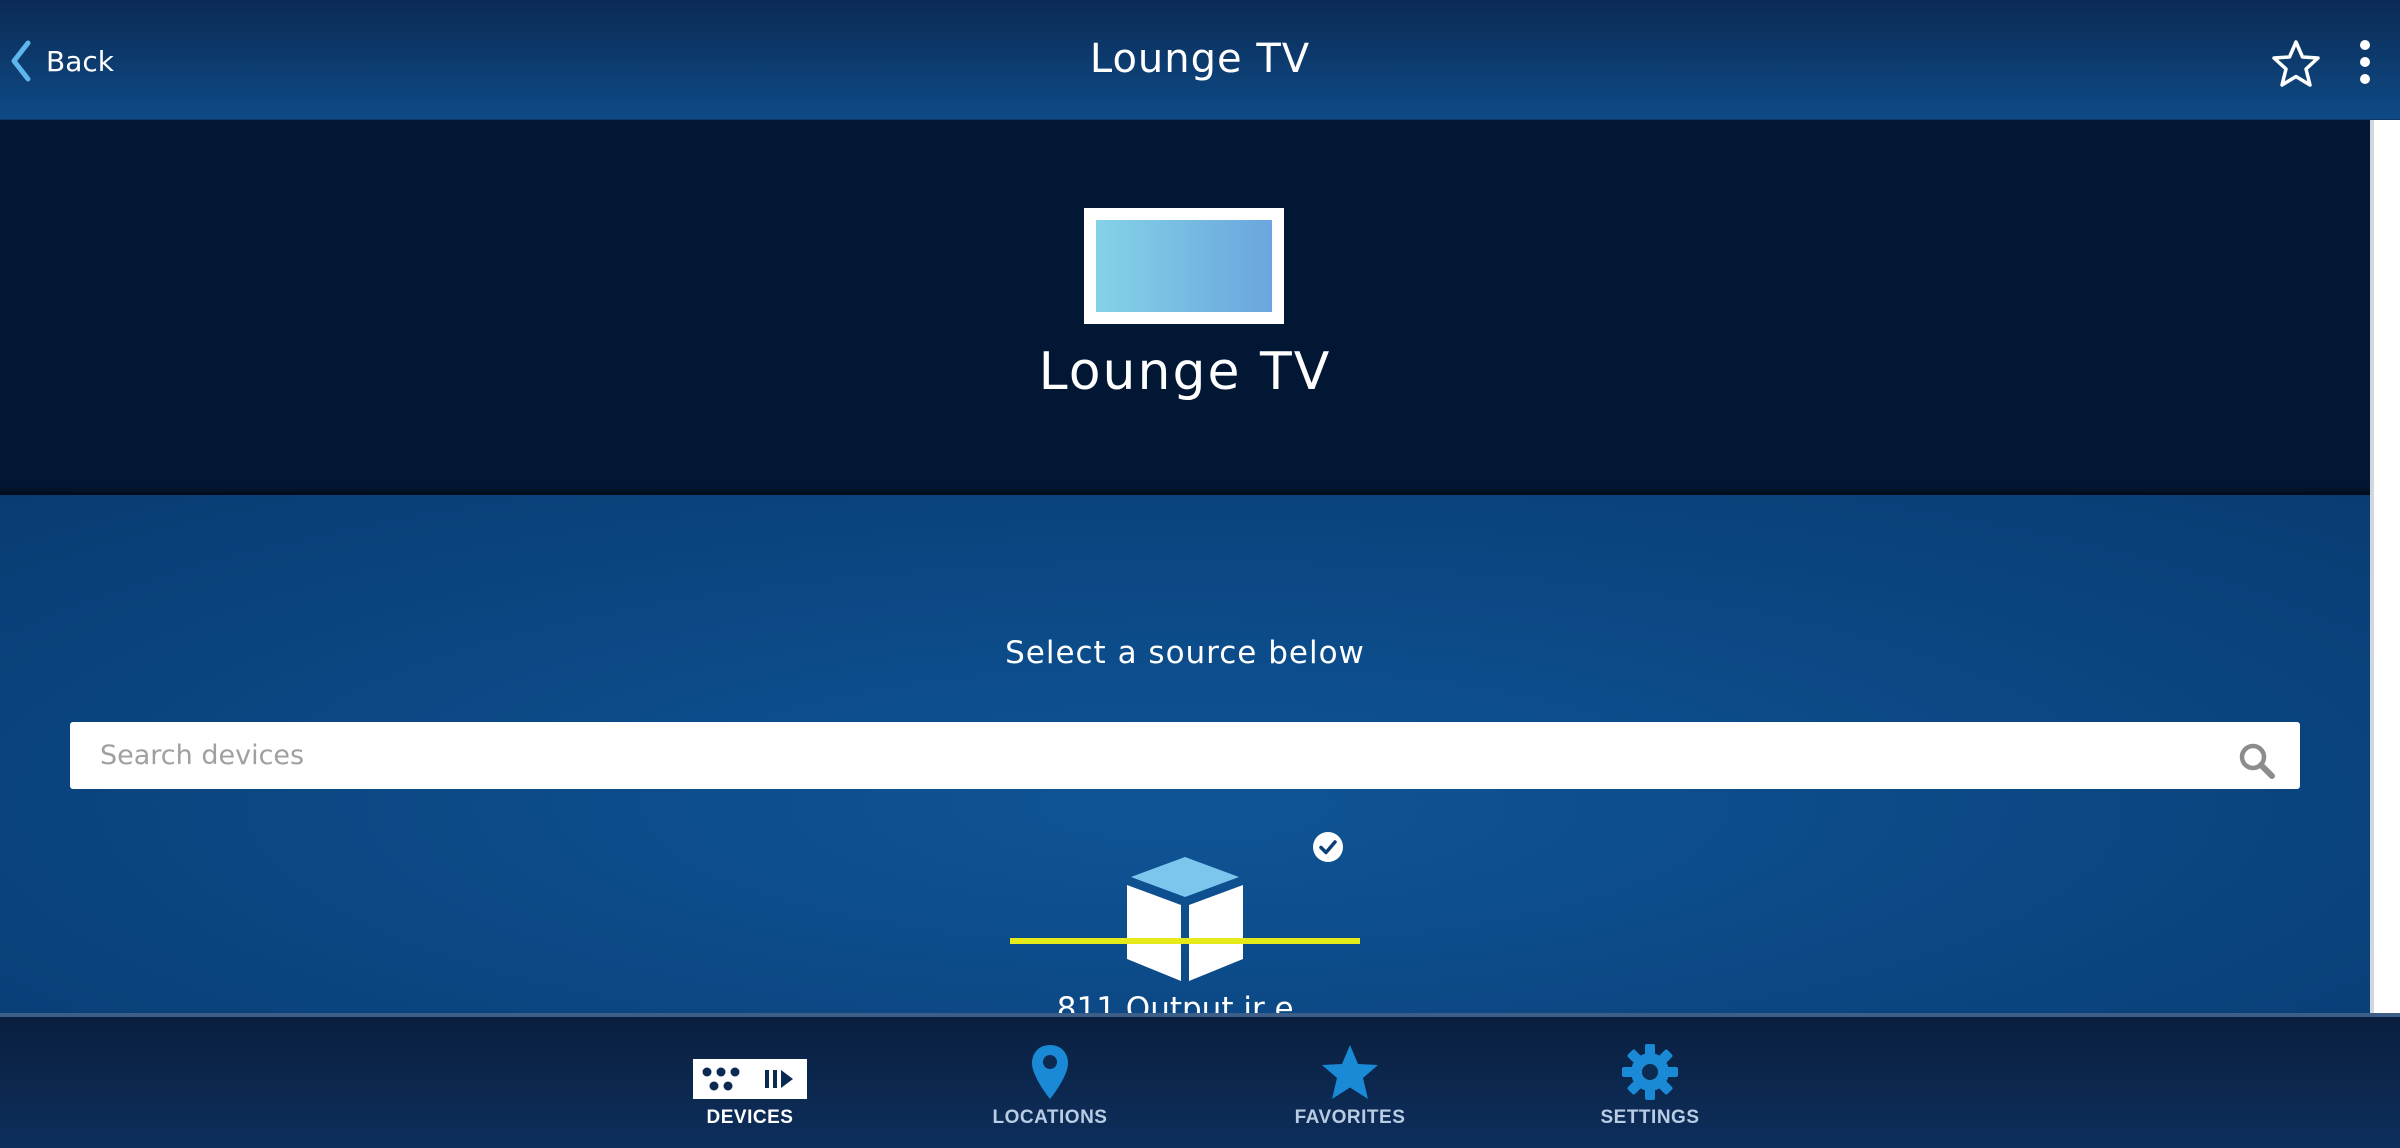 This screenshot has height=1148, width=2400. Describe the element at coordinates (1185, 919) in the screenshot. I see `box-icon` at that location.